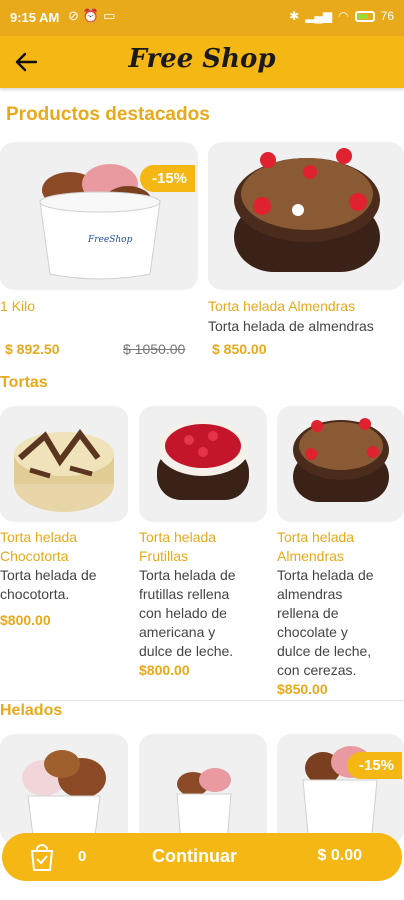 Image resolution: width=404 pixels, height=900 pixels. I want to click on featured-product-image-almendras, so click(306, 216).